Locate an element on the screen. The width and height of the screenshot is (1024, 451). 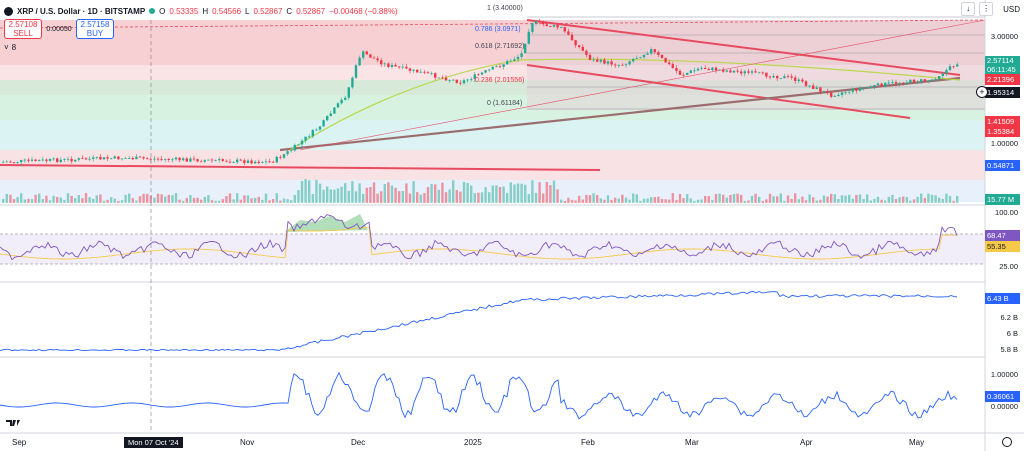
indicators-toggle: ˅ 8 is located at coordinates (10, 47).